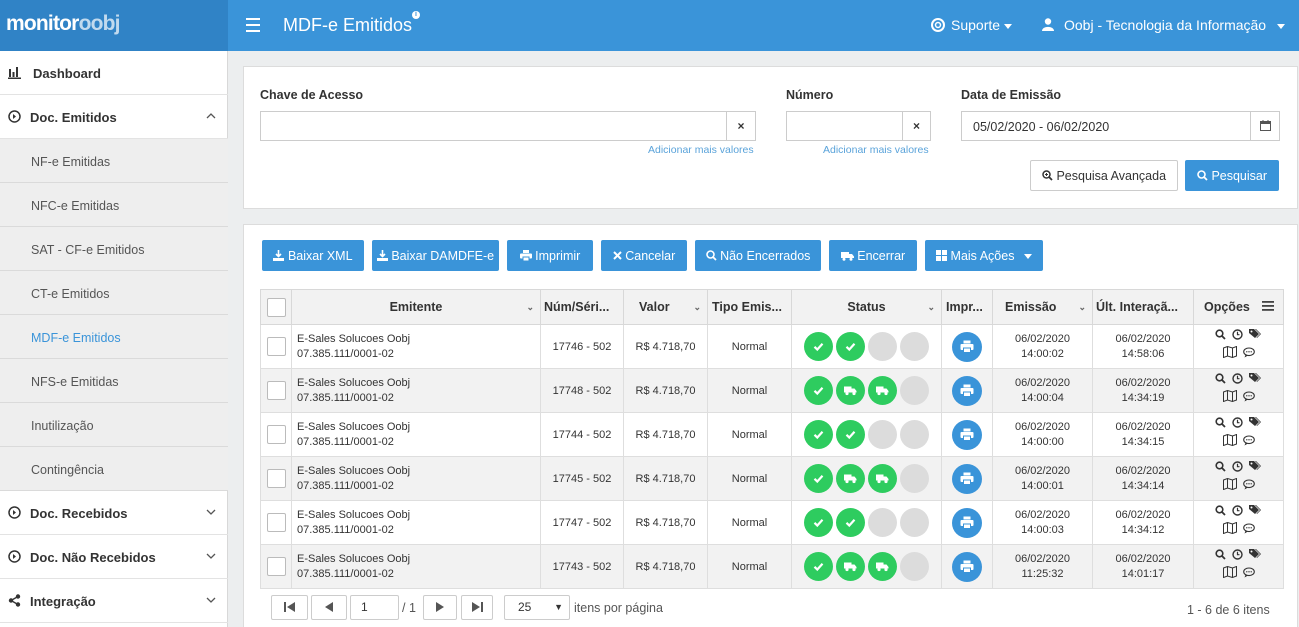  I want to click on select-all-checkbox, so click(276, 307).